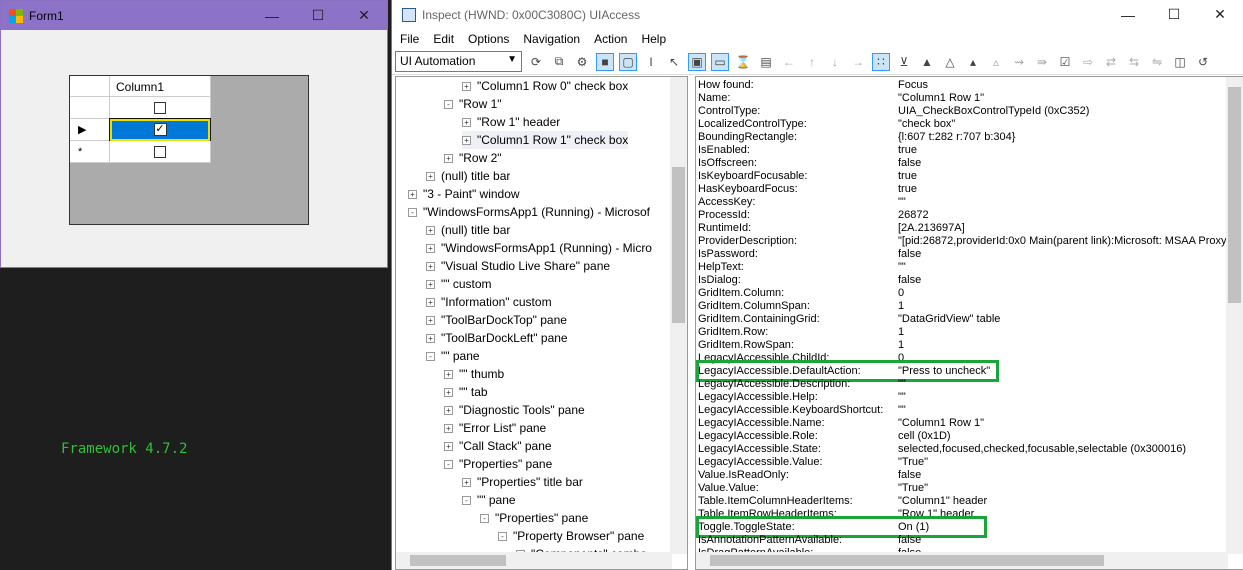 Image resolution: width=1243 pixels, height=570 pixels. Describe the element at coordinates (140, 129) in the screenshot. I see `grid-row: ▶ ✓` at that location.